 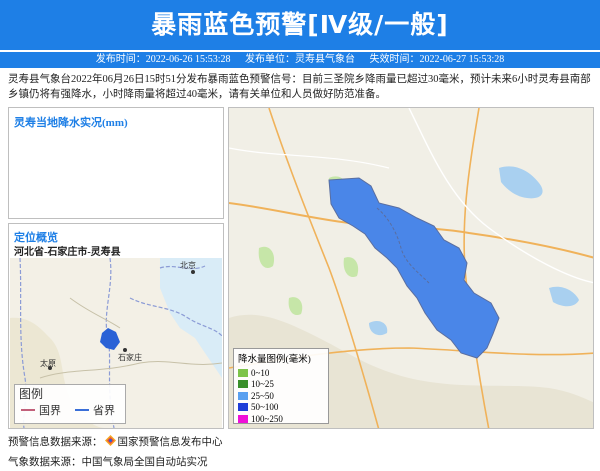 What do you see at coordinates (265, 407) in the screenshot?
I see `legend-label-50-100: 50~100` at bounding box center [265, 407].